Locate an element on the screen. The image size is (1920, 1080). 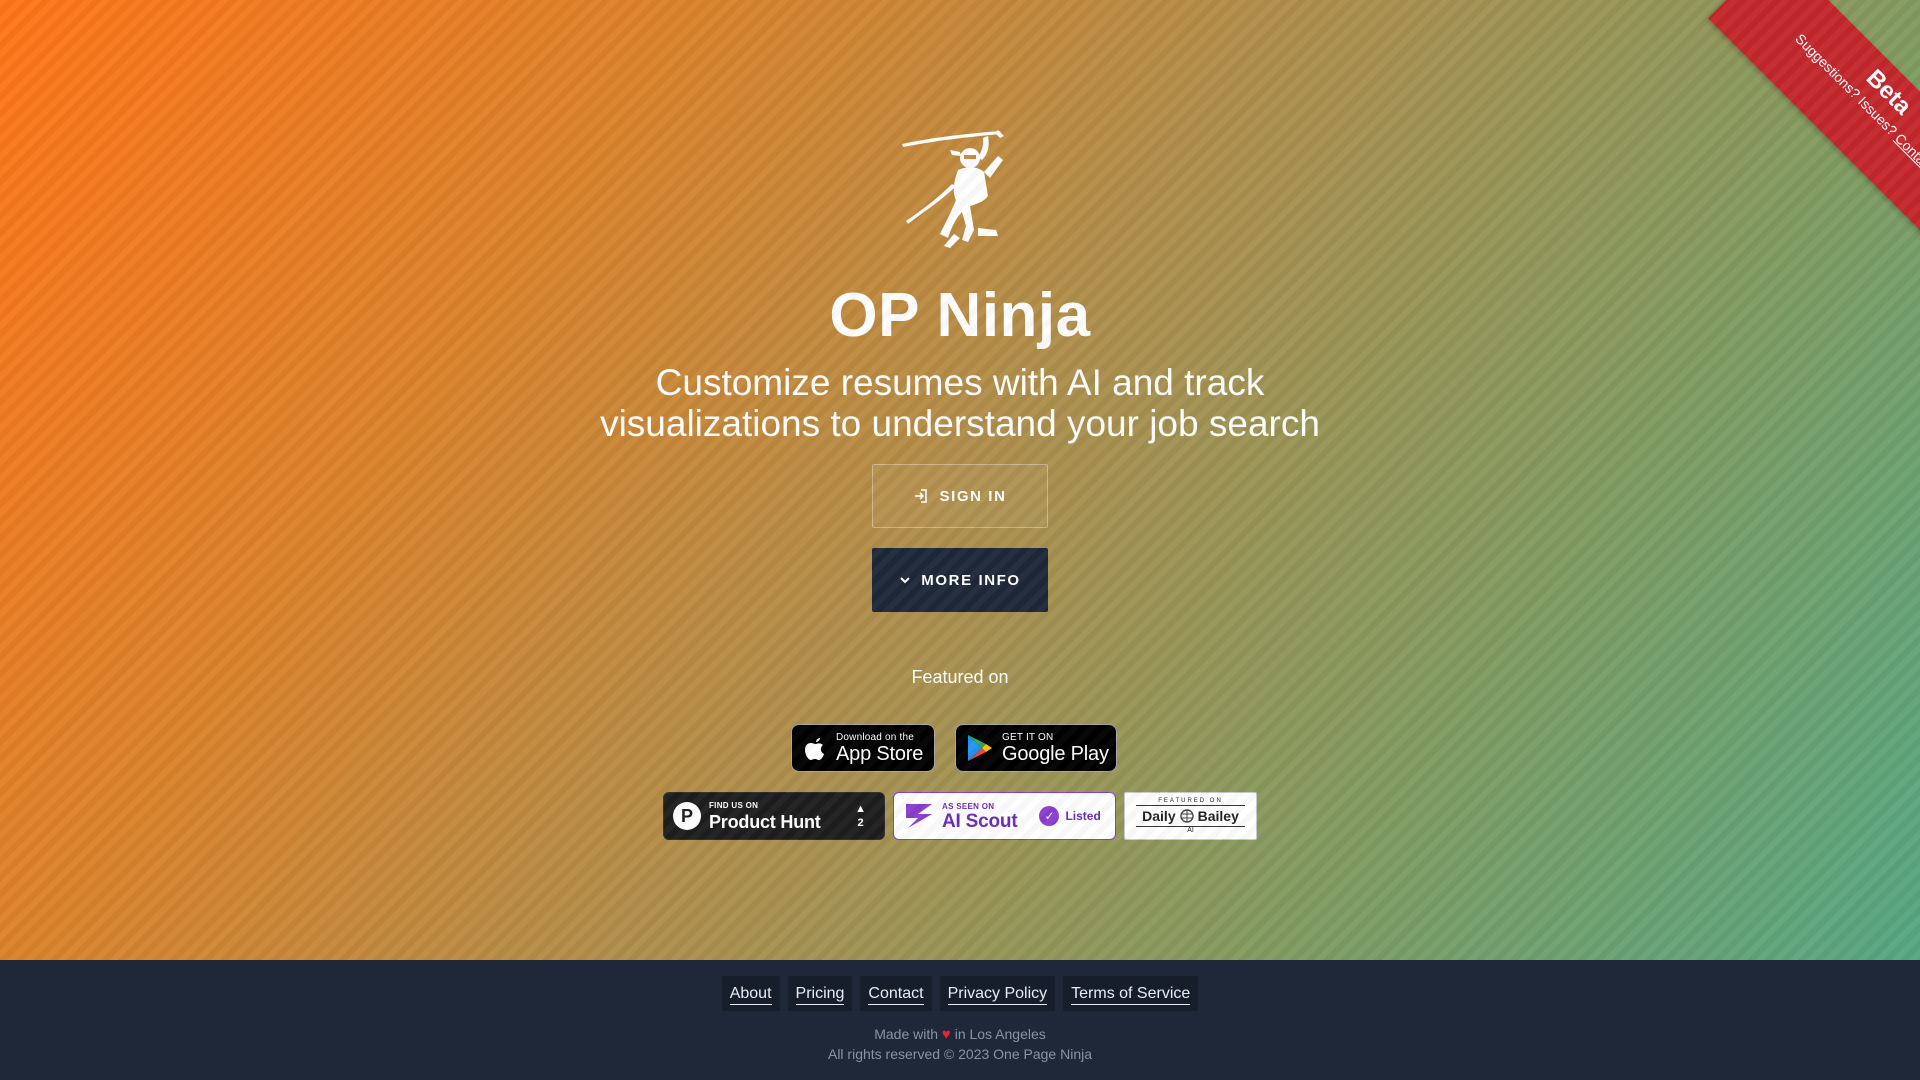
subtitle-line-1: Customize resumes with AI and track is located at coordinates (960, 382).